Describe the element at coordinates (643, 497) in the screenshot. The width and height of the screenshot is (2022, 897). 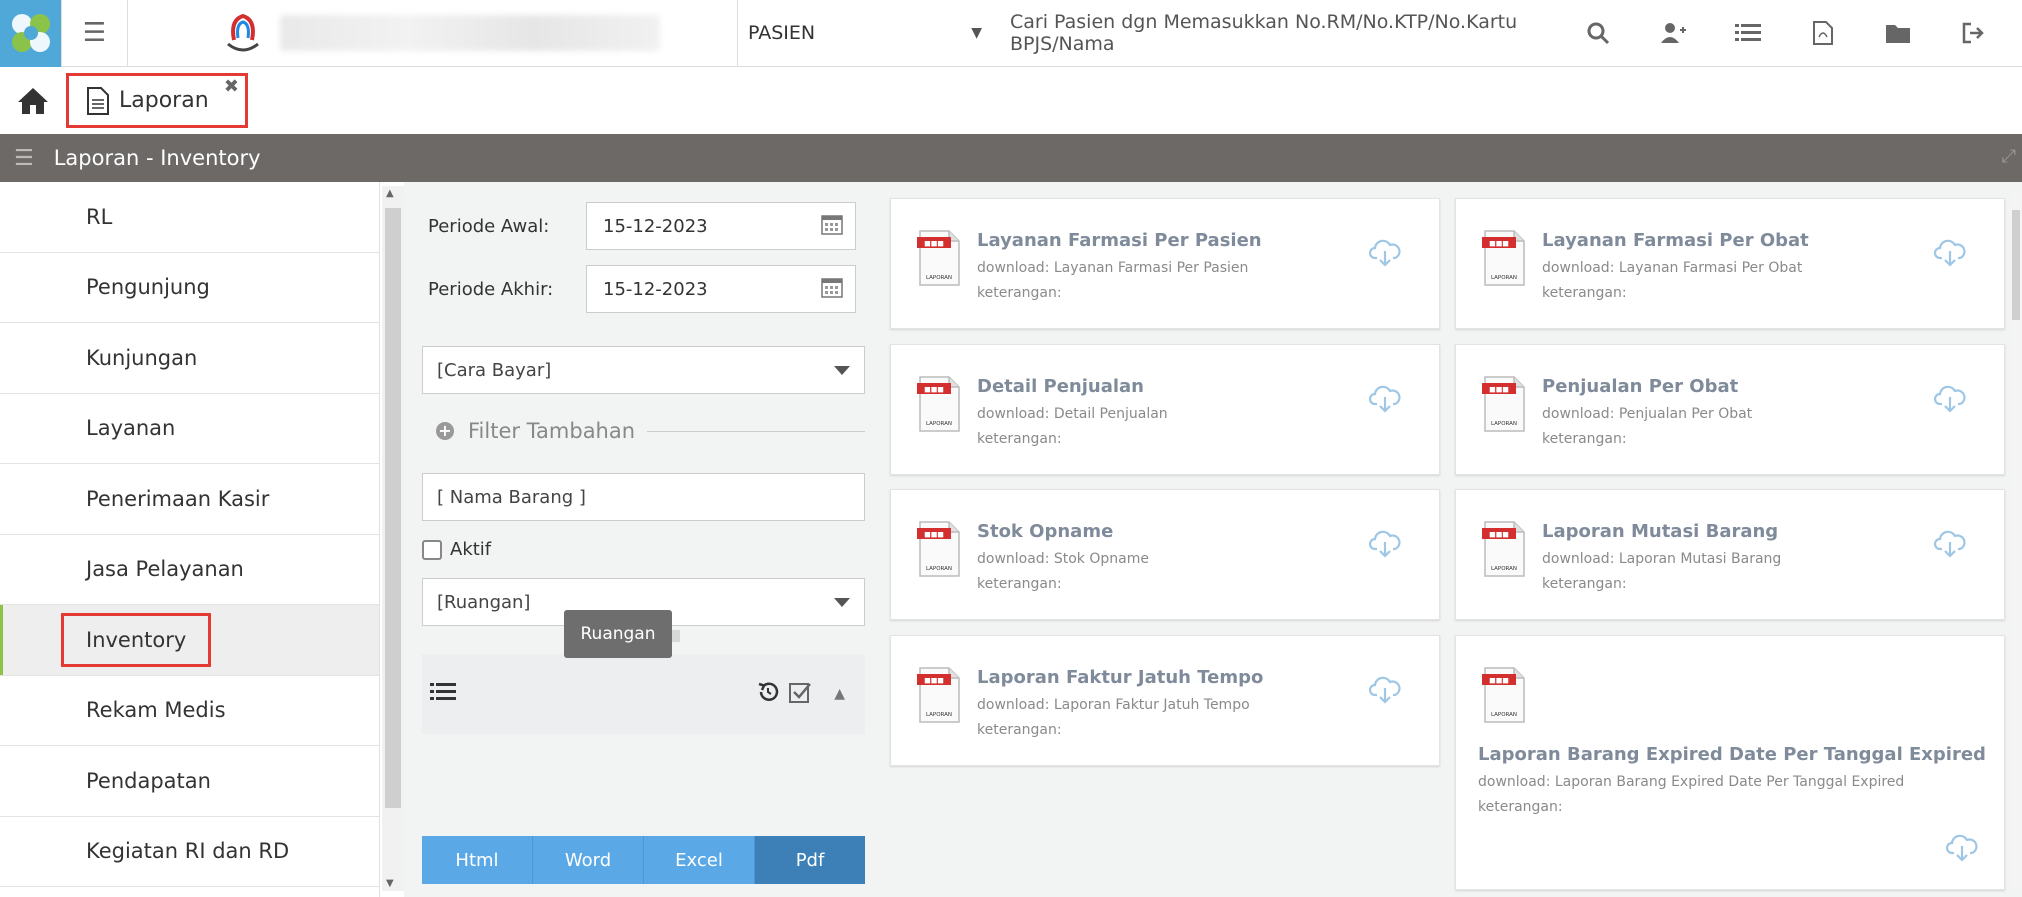
I see `nama-barang-input: [ Nama Barang ]` at that location.